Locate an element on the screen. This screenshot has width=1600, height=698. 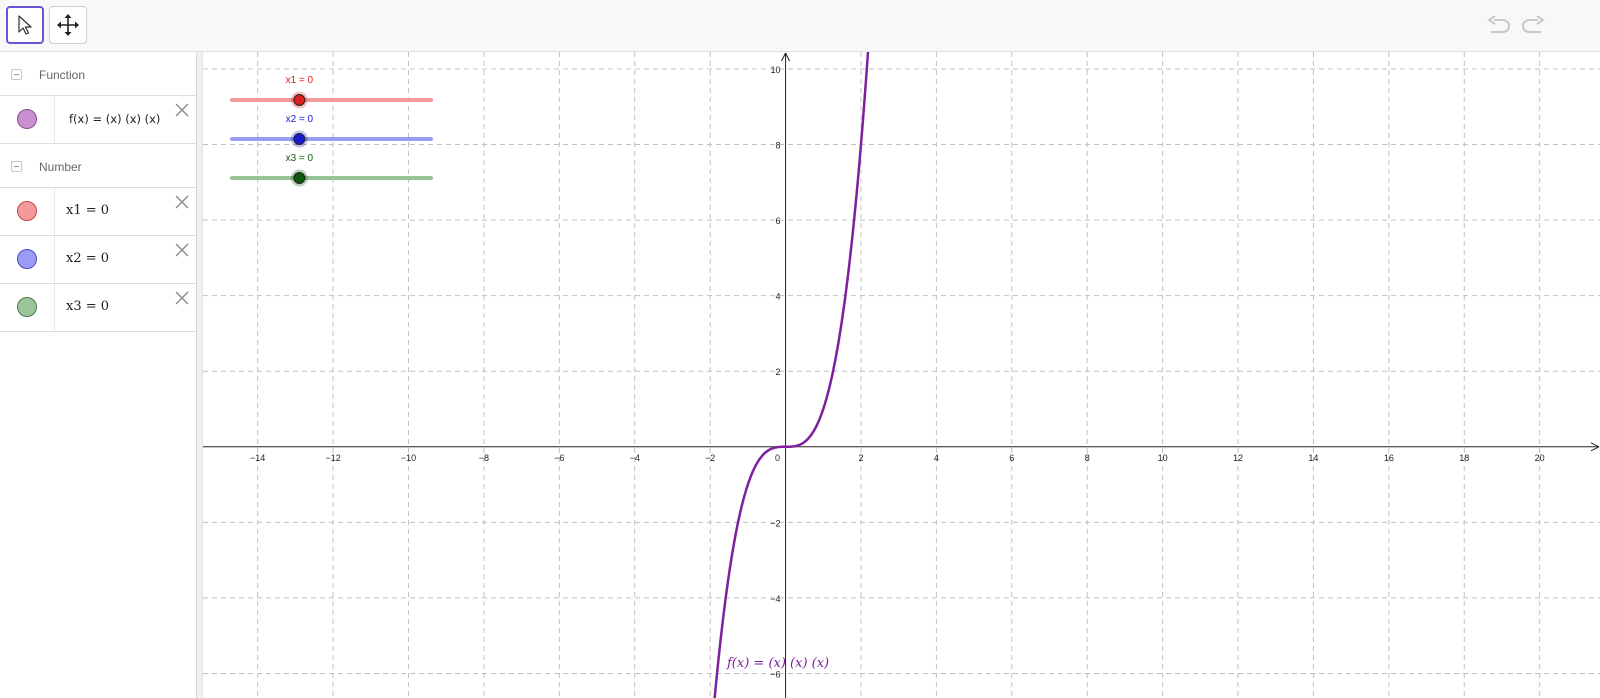
algebra-row-x2: x2 = 0 is located at coordinates (98, 260).